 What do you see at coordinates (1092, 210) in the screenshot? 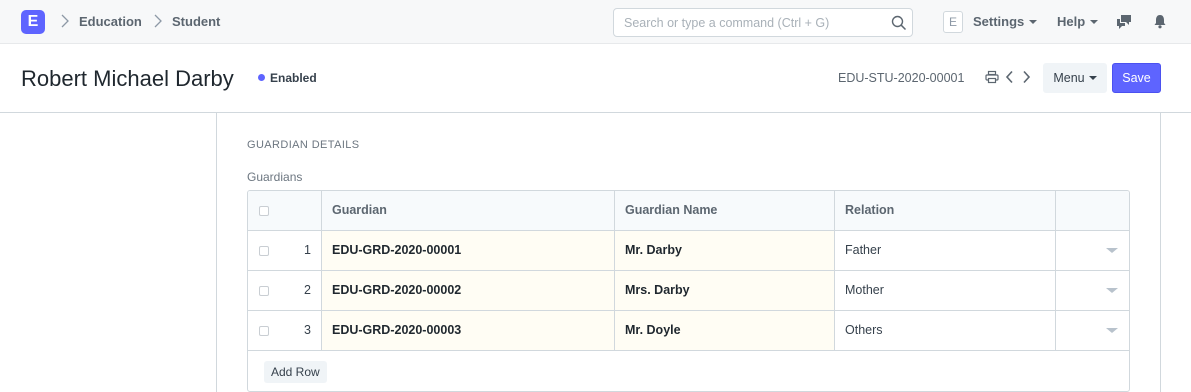
I see `column-header-actions` at bounding box center [1092, 210].